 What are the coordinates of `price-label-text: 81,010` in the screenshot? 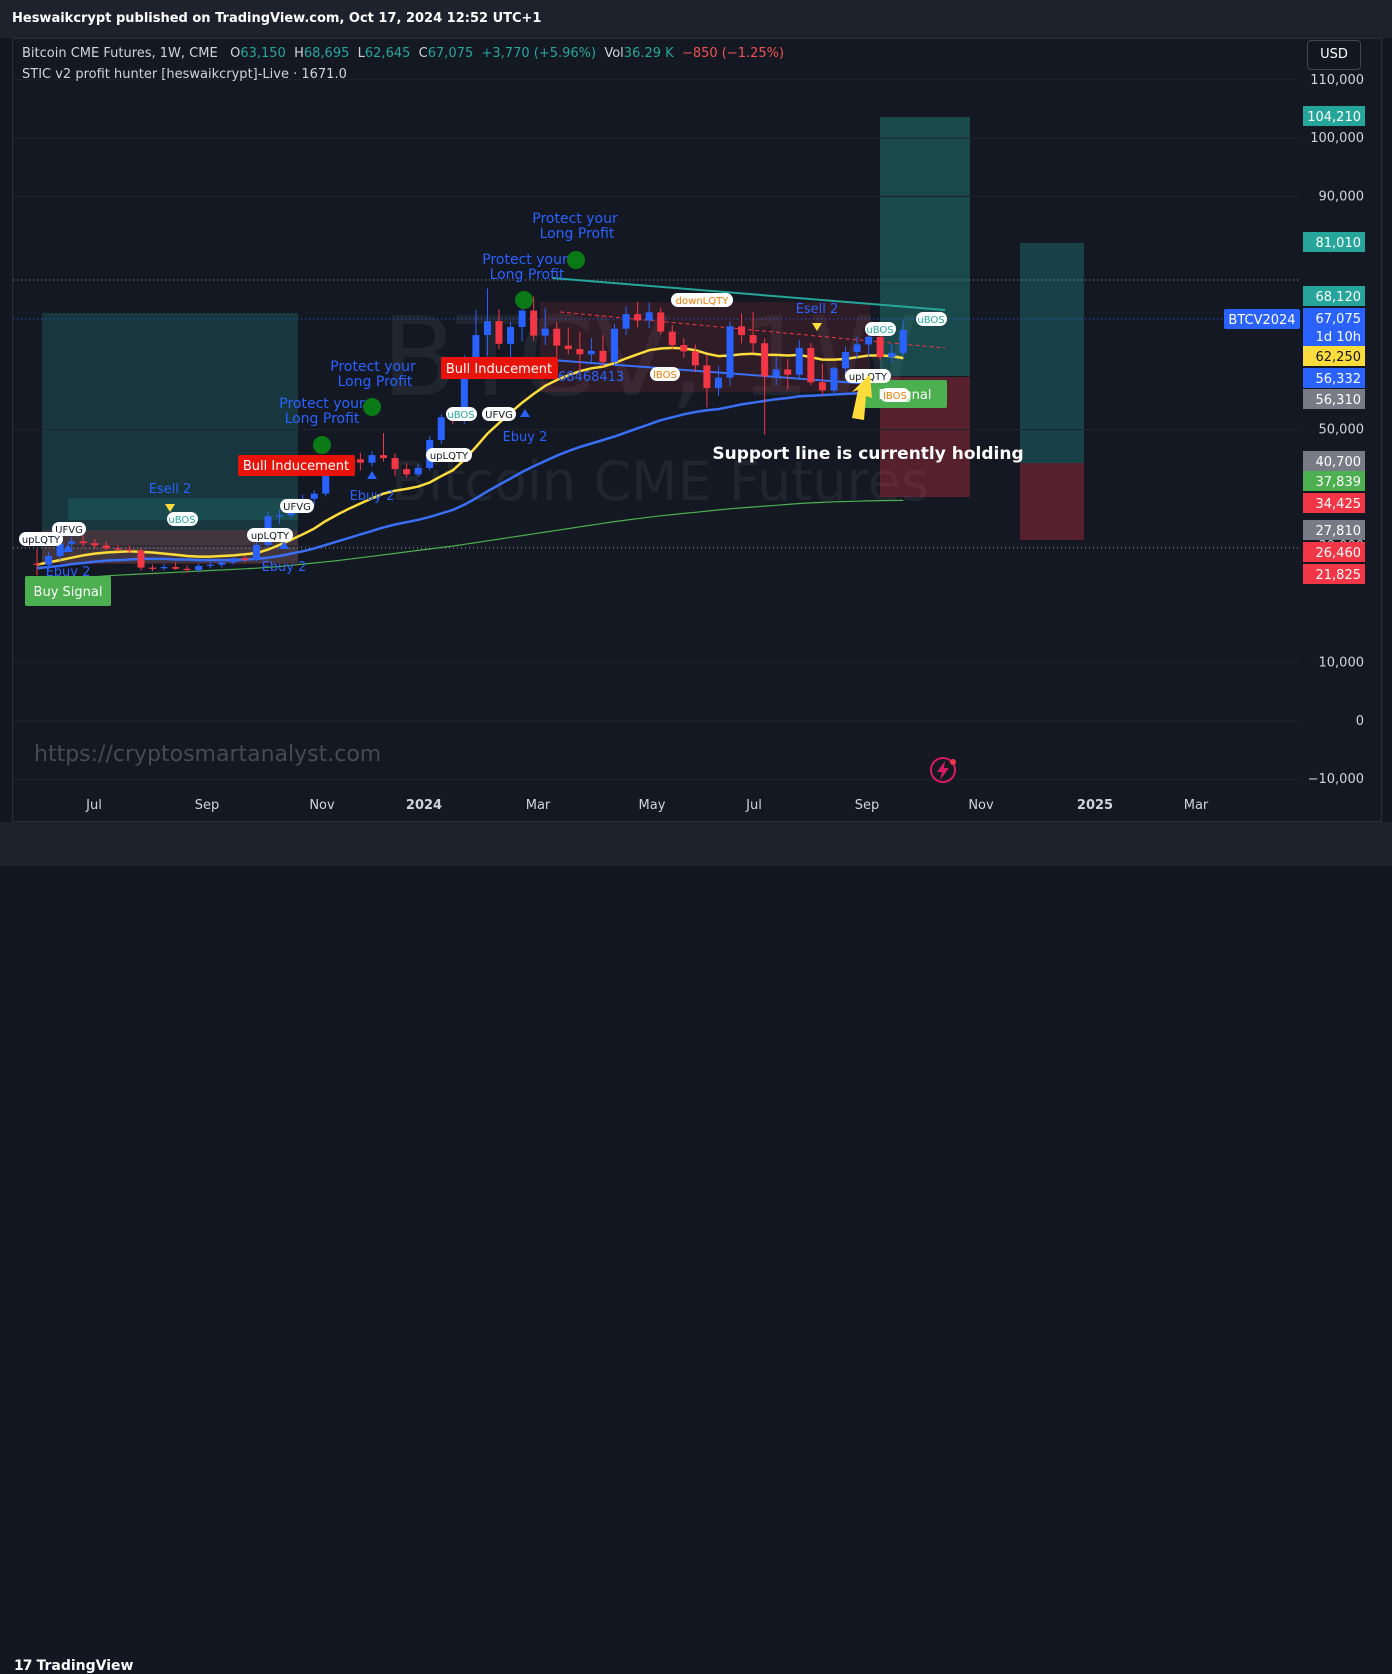 It's located at (1339, 243).